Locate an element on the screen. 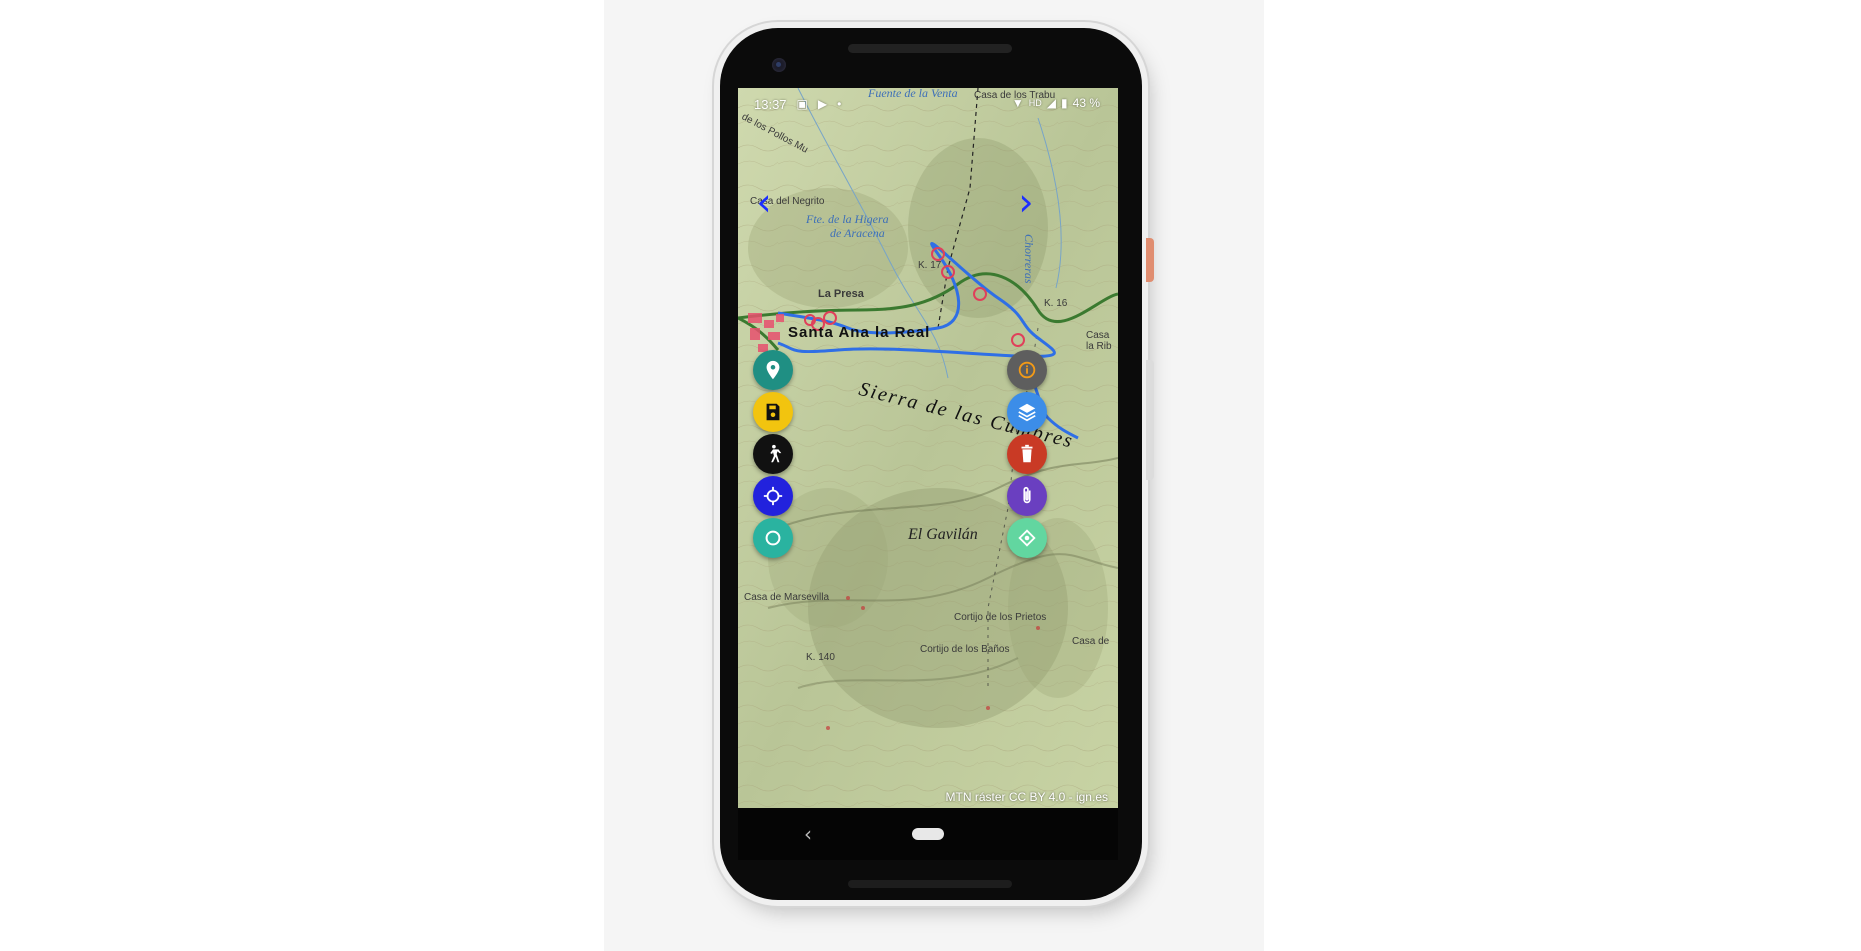 Image resolution: width=1861 pixels, height=951 pixels. bottom-speaker is located at coordinates (930, 884).